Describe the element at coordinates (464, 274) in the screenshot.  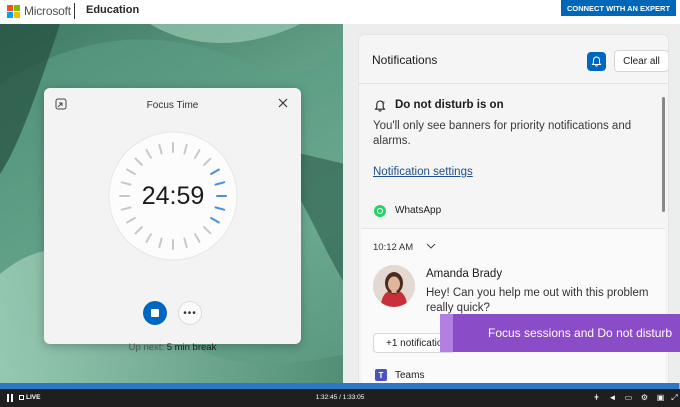
I see `sender-name: Amanda Brady` at that location.